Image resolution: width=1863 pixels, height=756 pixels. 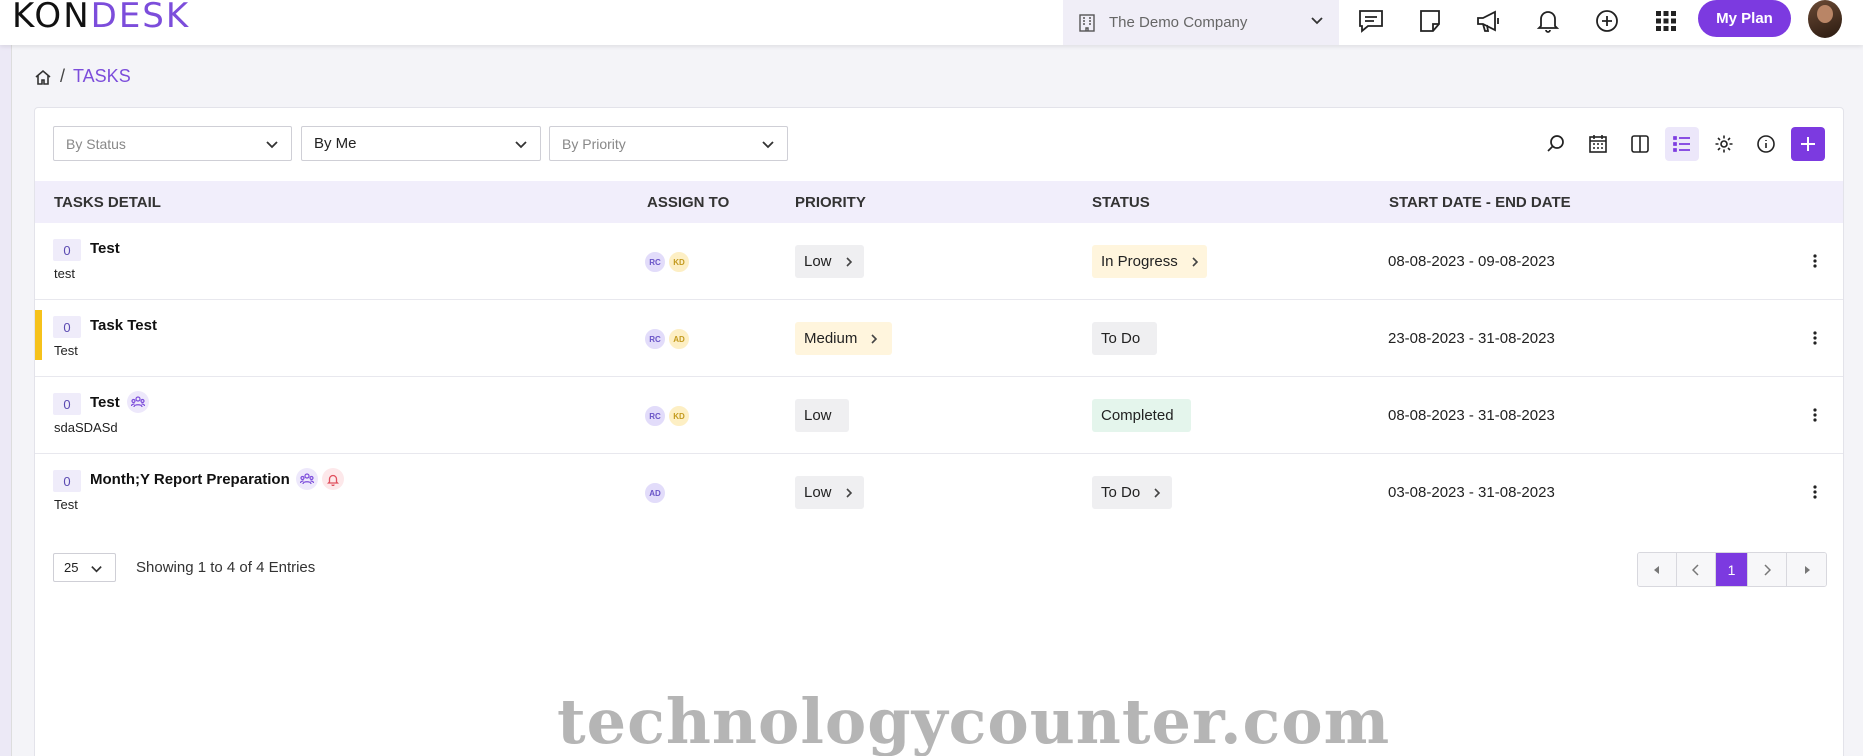 I want to click on last-page-icon, so click(x=1807, y=569).